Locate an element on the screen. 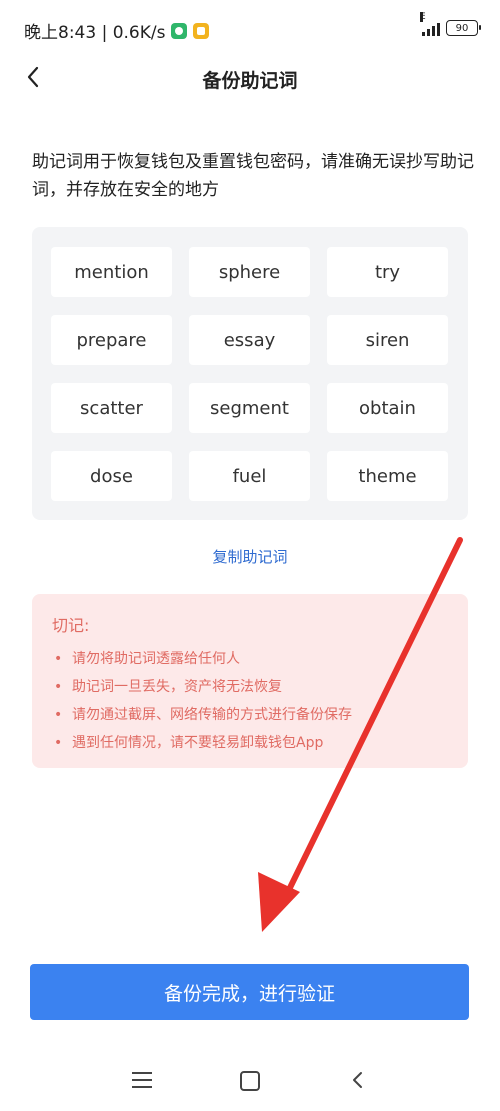 The image size is (500, 1111). status-right: E 90 is located at coordinates (450, 24).